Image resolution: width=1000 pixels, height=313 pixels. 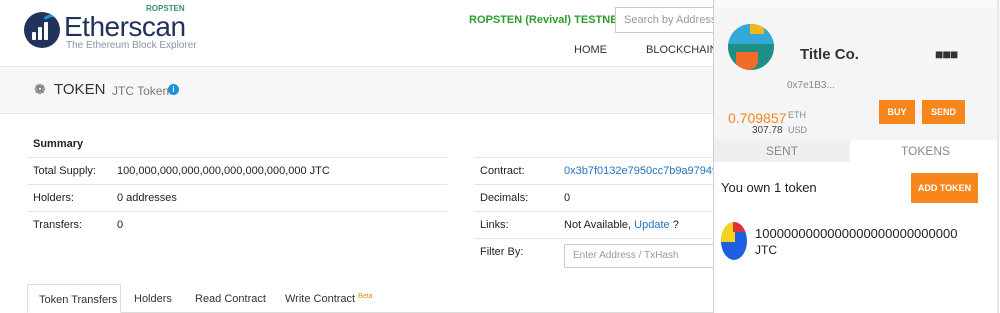 I want to click on update-link: Update, so click(x=651, y=225).